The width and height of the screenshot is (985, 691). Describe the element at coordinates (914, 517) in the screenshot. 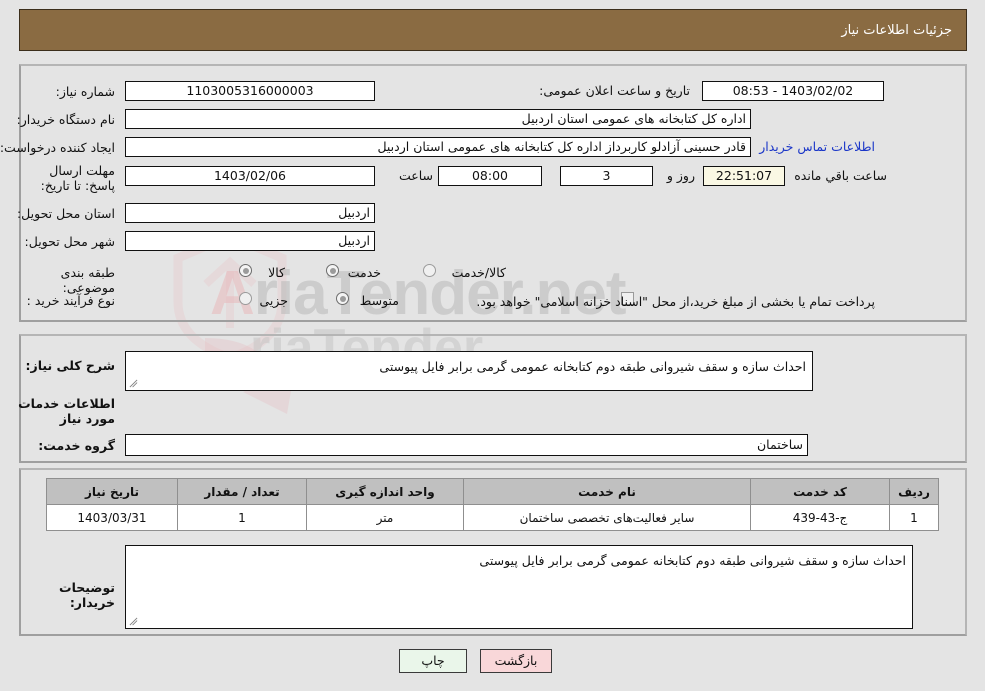

I see `cell-row-index: 1` at that location.